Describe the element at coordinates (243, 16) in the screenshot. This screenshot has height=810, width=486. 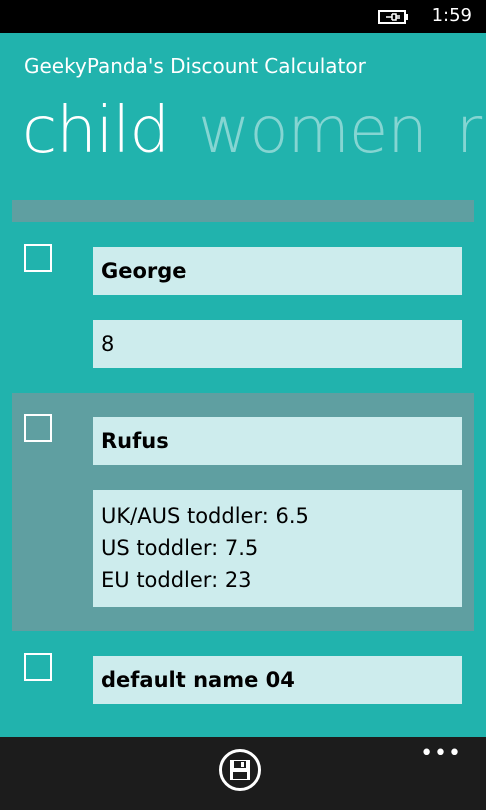
I see `status-bar: 1:59` at that location.